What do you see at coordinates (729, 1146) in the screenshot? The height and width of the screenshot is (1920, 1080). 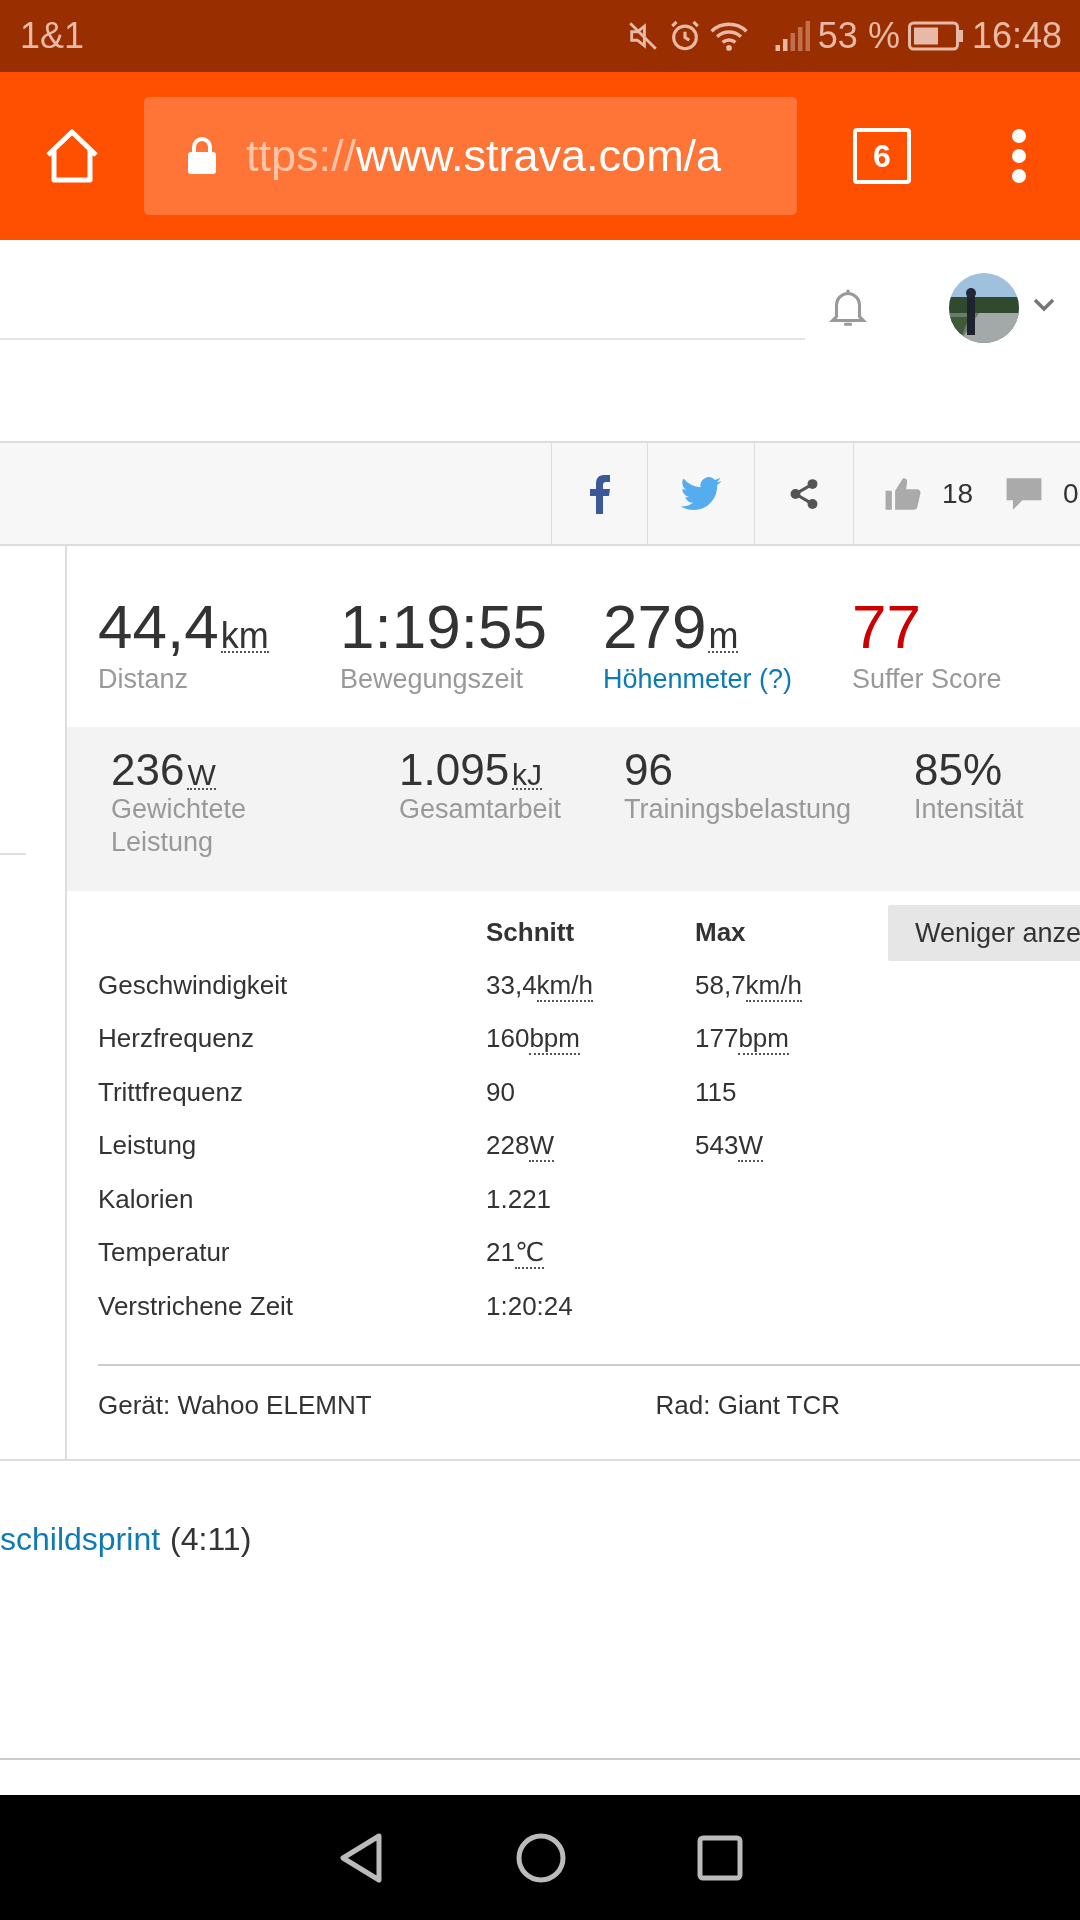 I see `table-cell: 543W` at bounding box center [729, 1146].